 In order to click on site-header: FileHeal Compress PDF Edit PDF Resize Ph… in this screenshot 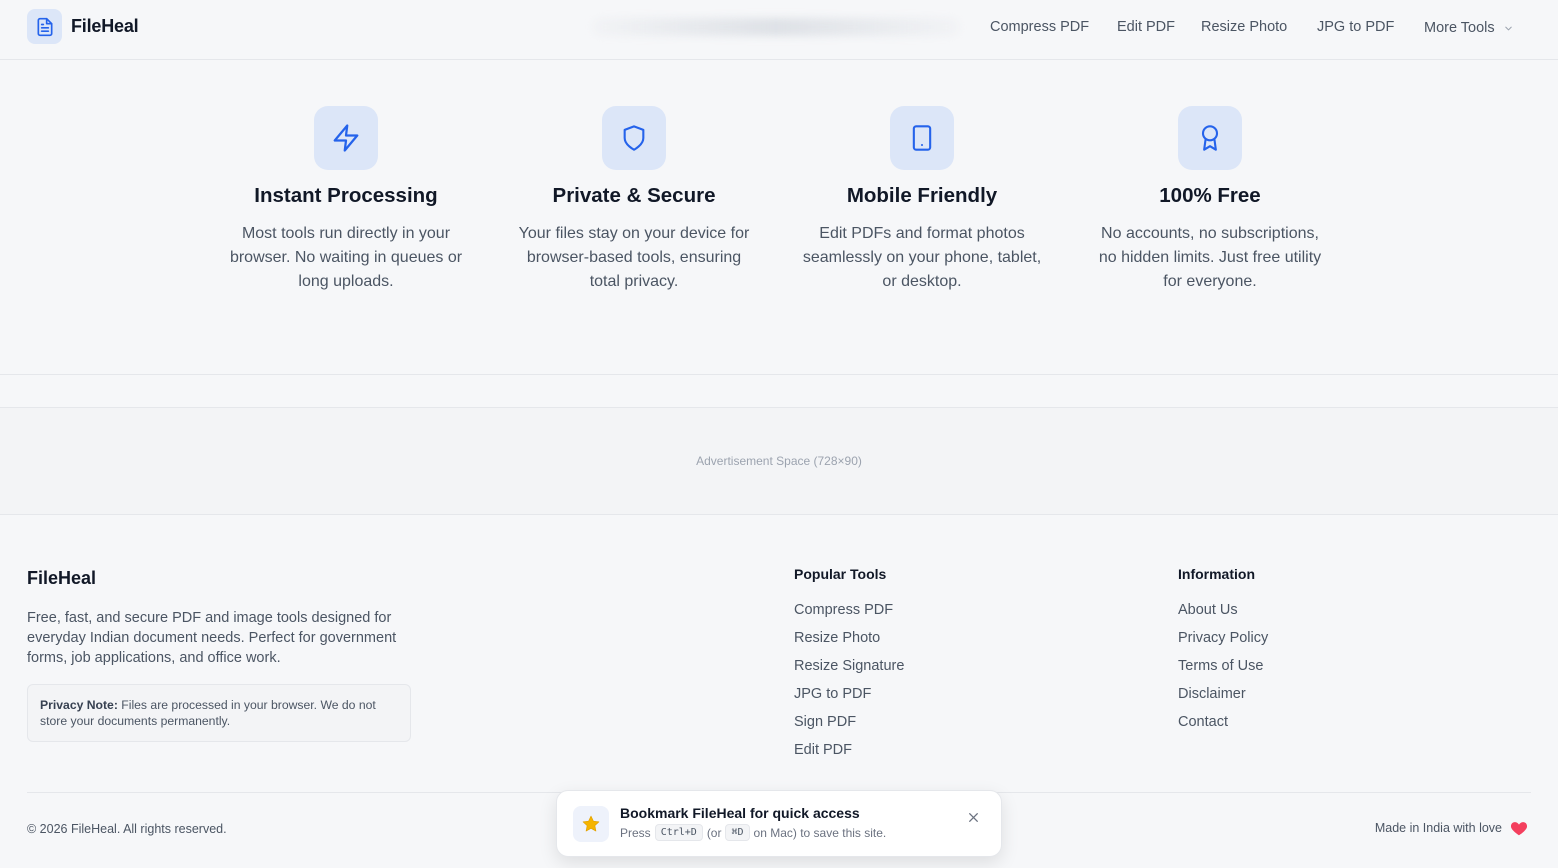, I will do `click(779, 30)`.